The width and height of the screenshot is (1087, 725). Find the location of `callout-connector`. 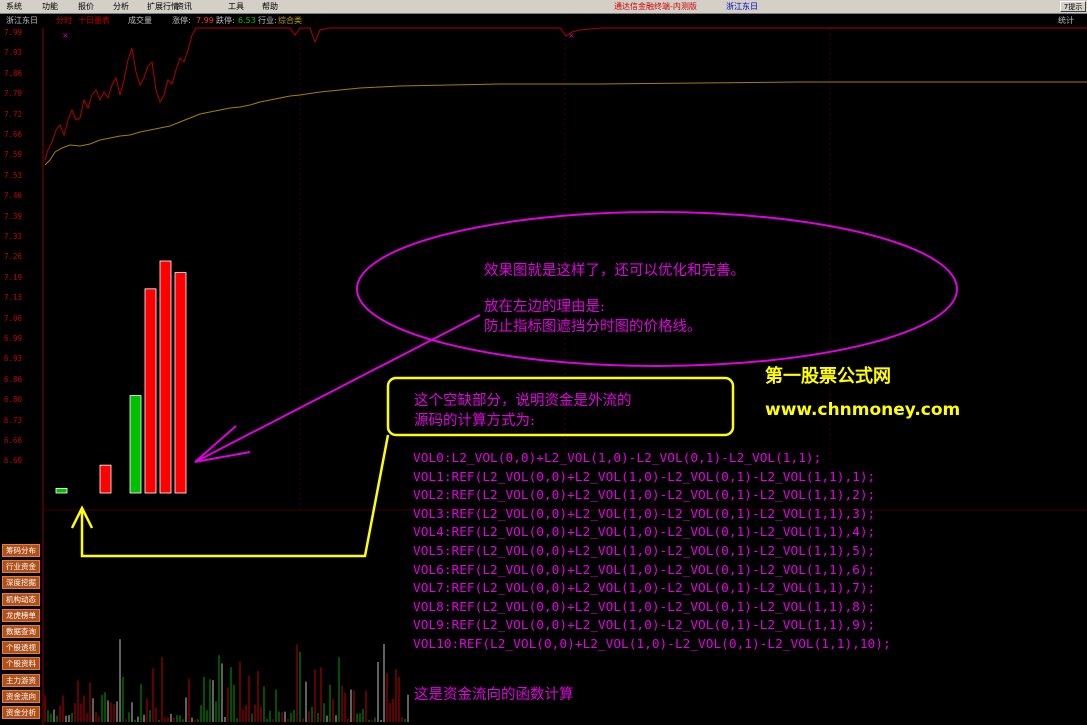

callout-connector is located at coordinates (235, 496).